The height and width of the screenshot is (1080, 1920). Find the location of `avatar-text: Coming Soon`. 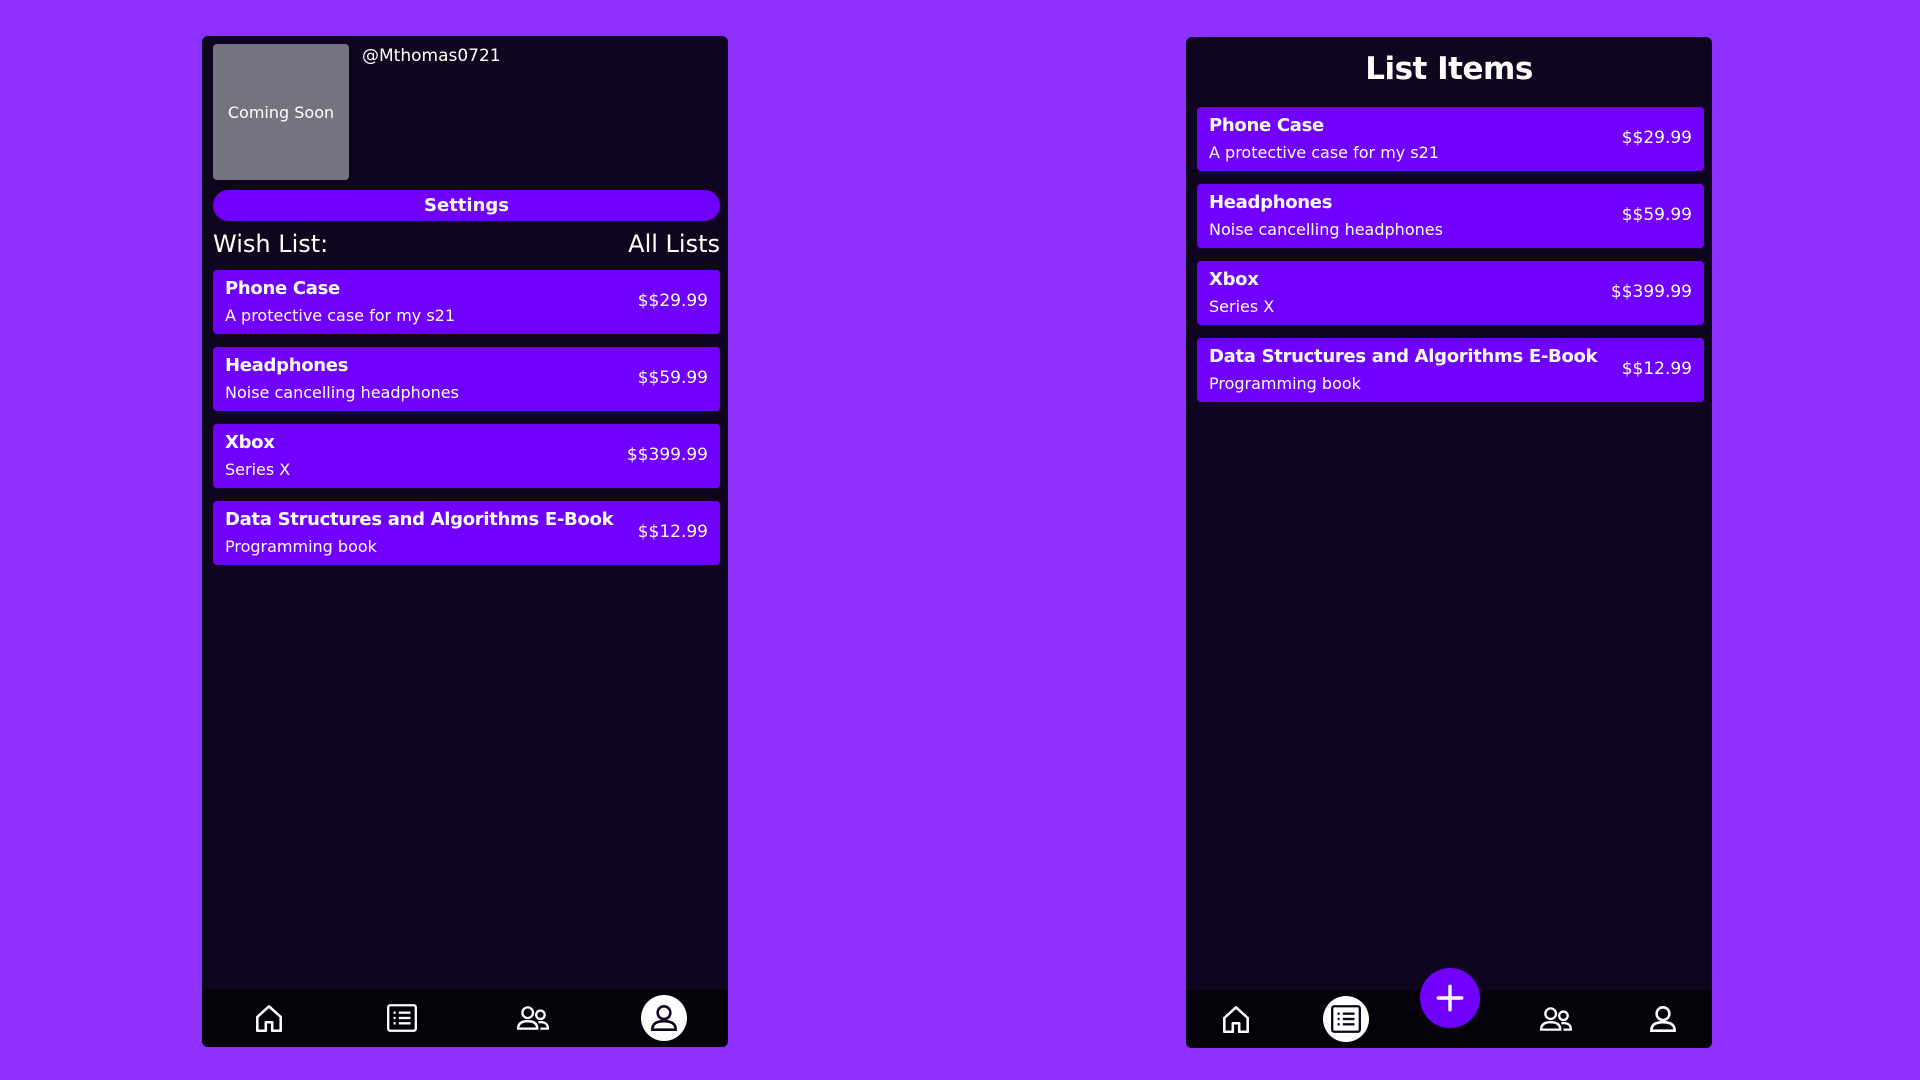

avatar-text: Coming Soon is located at coordinates (281, 112).